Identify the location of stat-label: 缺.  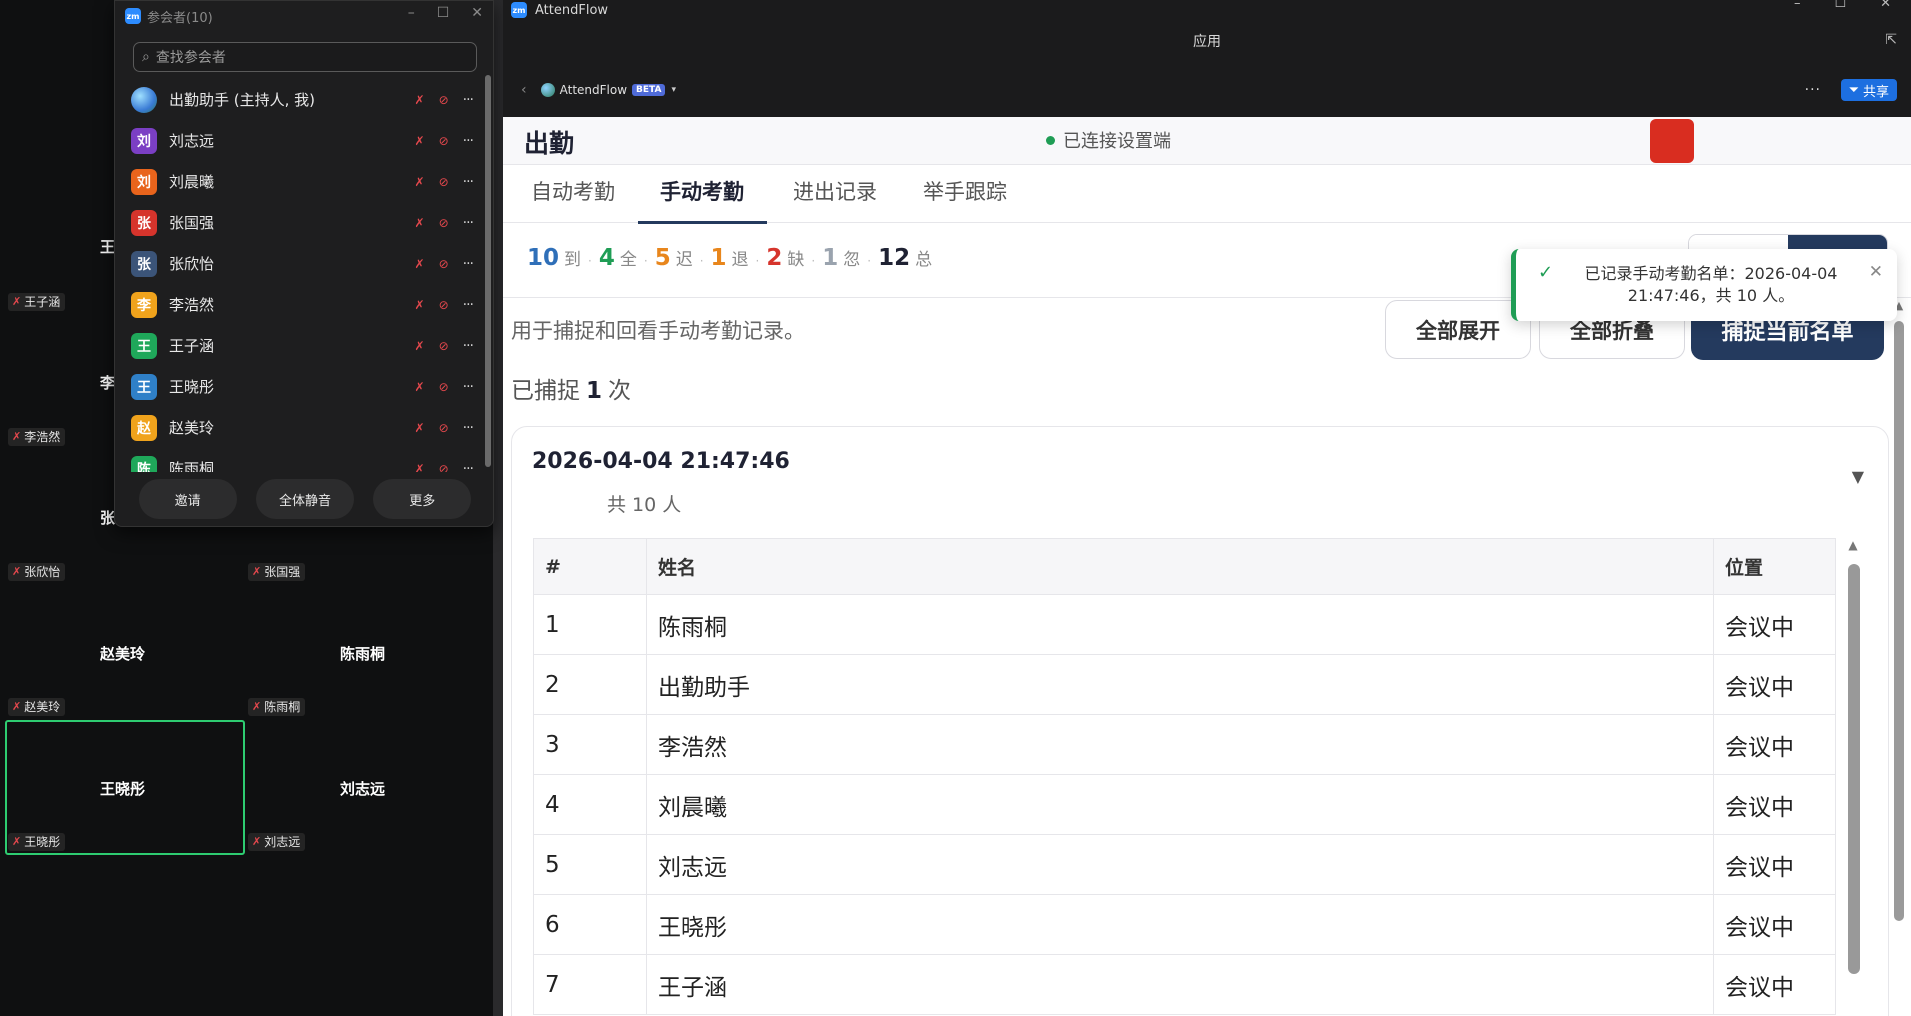
(796, 260).